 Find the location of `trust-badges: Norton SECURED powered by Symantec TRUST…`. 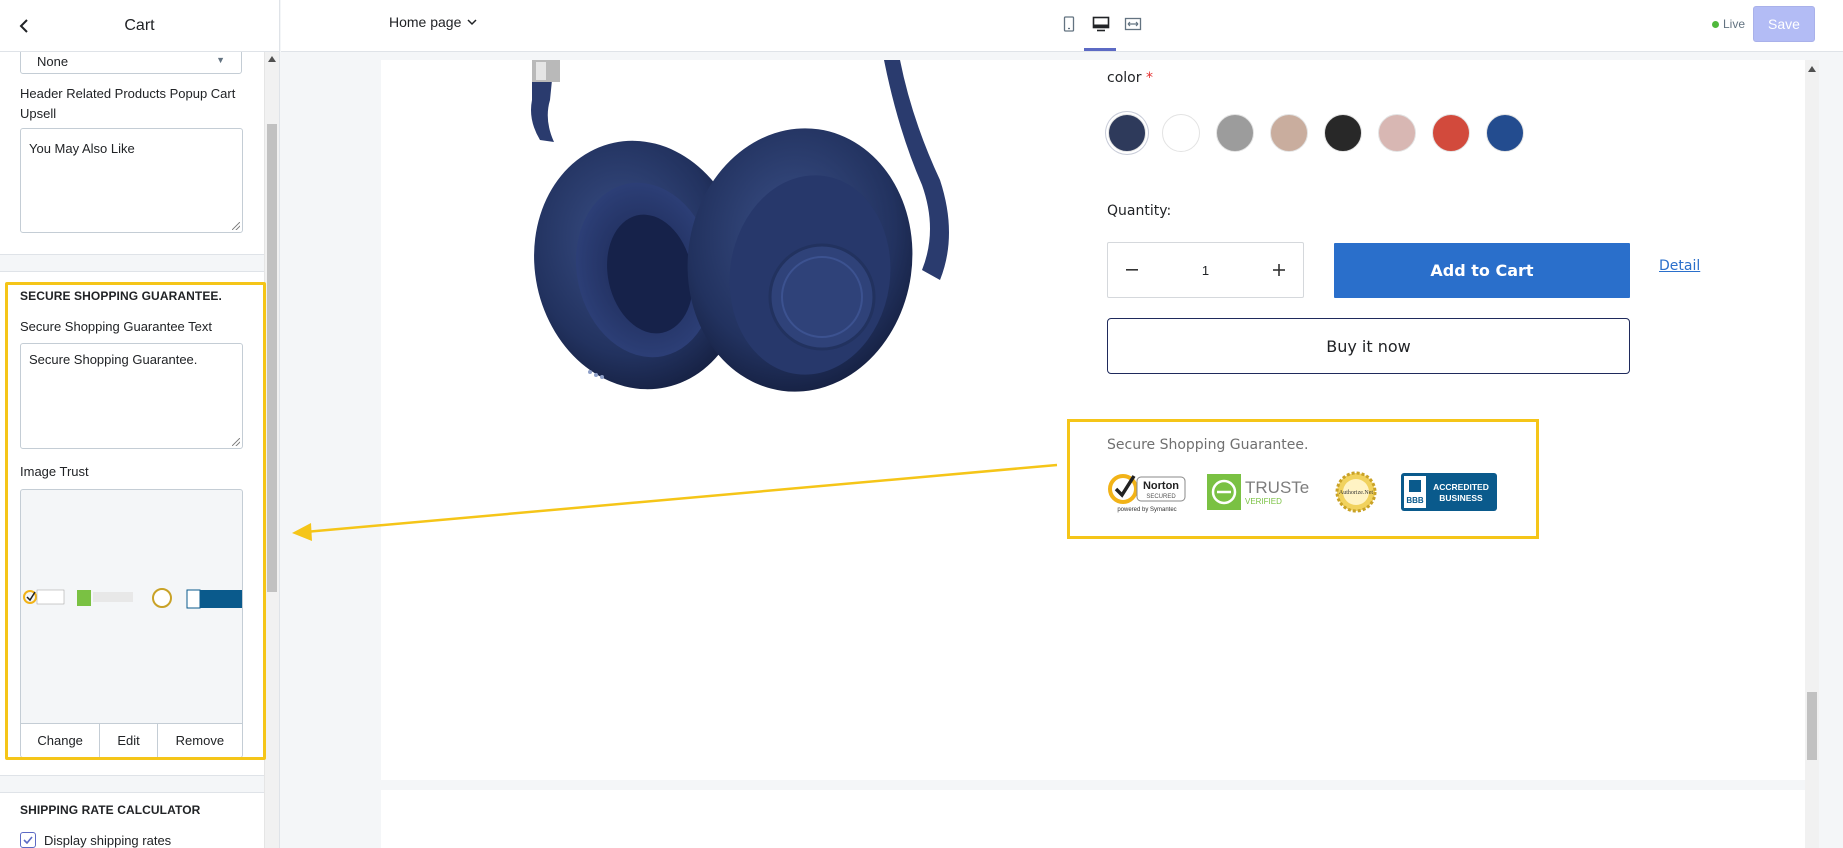

trust-badges: Norton SECURED powered by Symantec TRUST… is located at coordinates (1302, 492).